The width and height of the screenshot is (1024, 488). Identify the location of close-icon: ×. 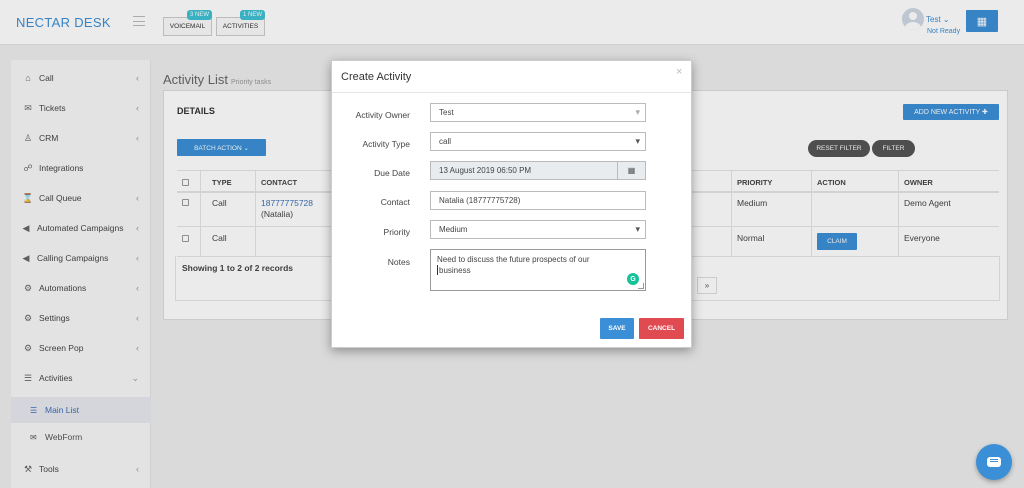
(679, 72).